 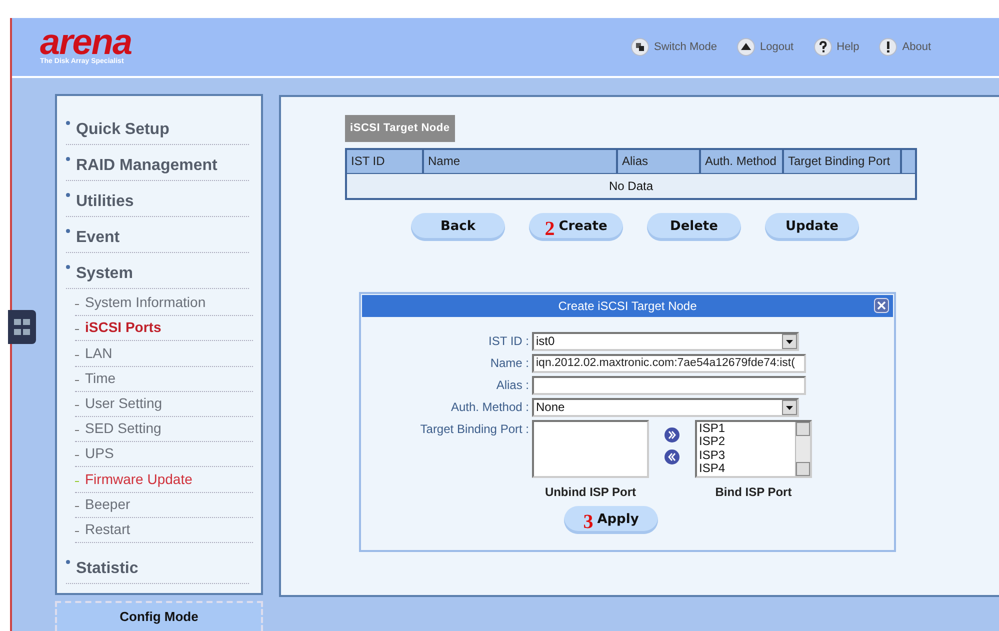 What do you see at coordinates (802, 449) in the screenshot?
I see `scrollbar` at bounding box center [802, 449].